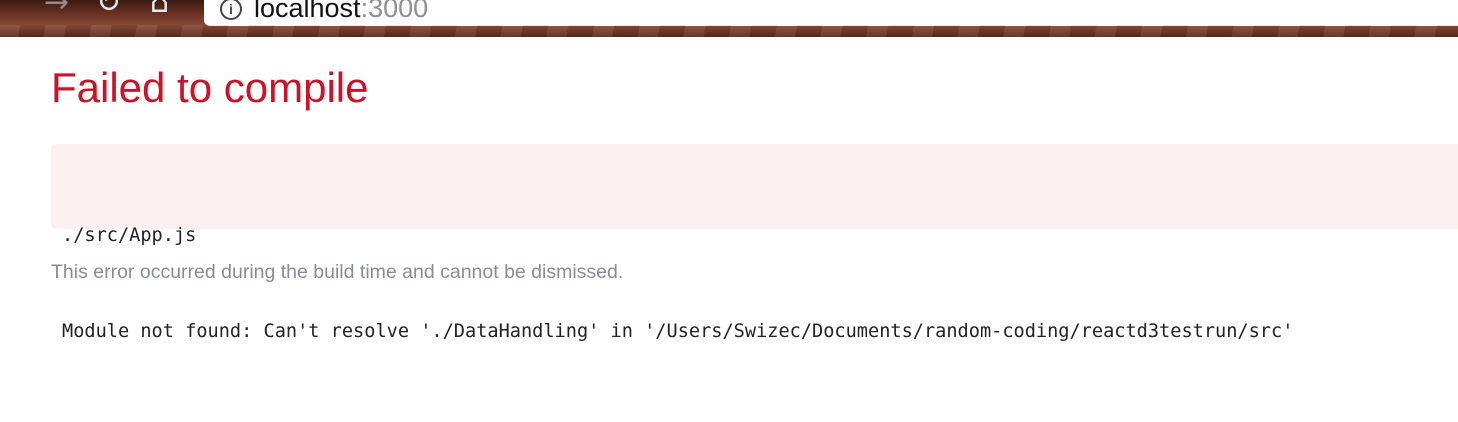  What do you see at coordinates (231, 10) in the screenshot?
I see `info-icon: i` at bounding box center [231, 10].